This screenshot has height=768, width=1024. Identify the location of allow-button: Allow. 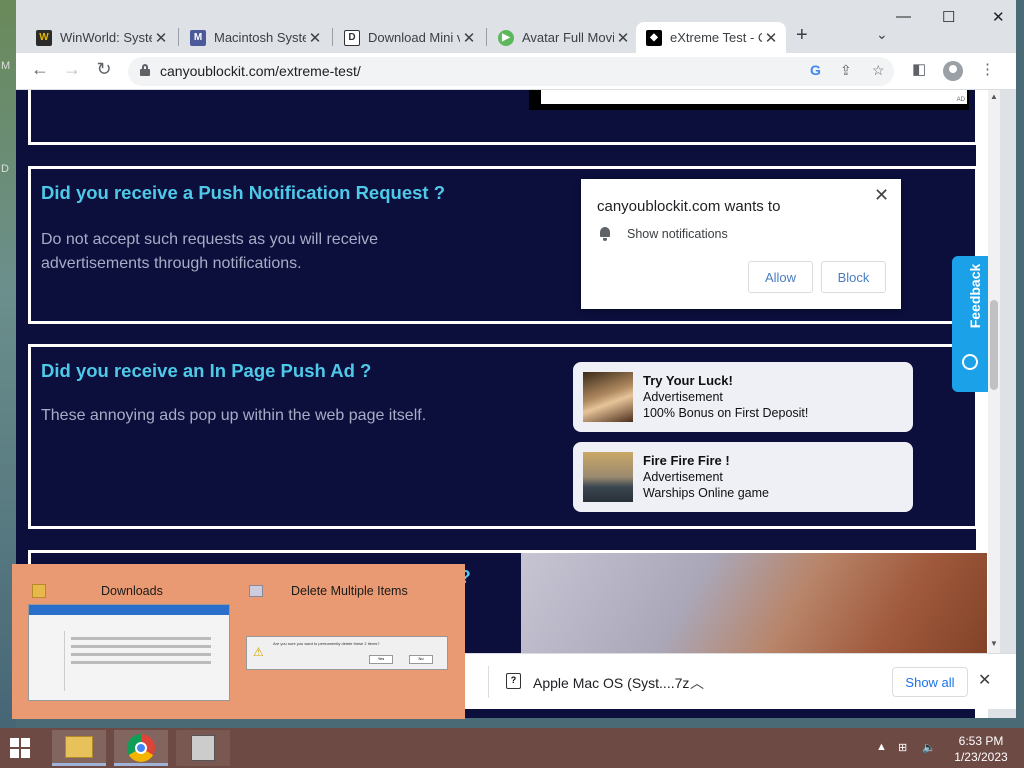
(780, 277).